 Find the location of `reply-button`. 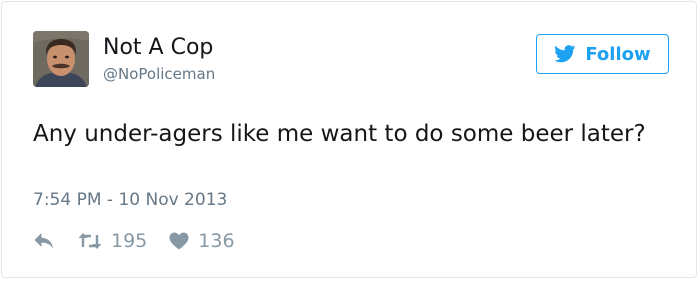

reply-button is located at coordinates (44, 241).